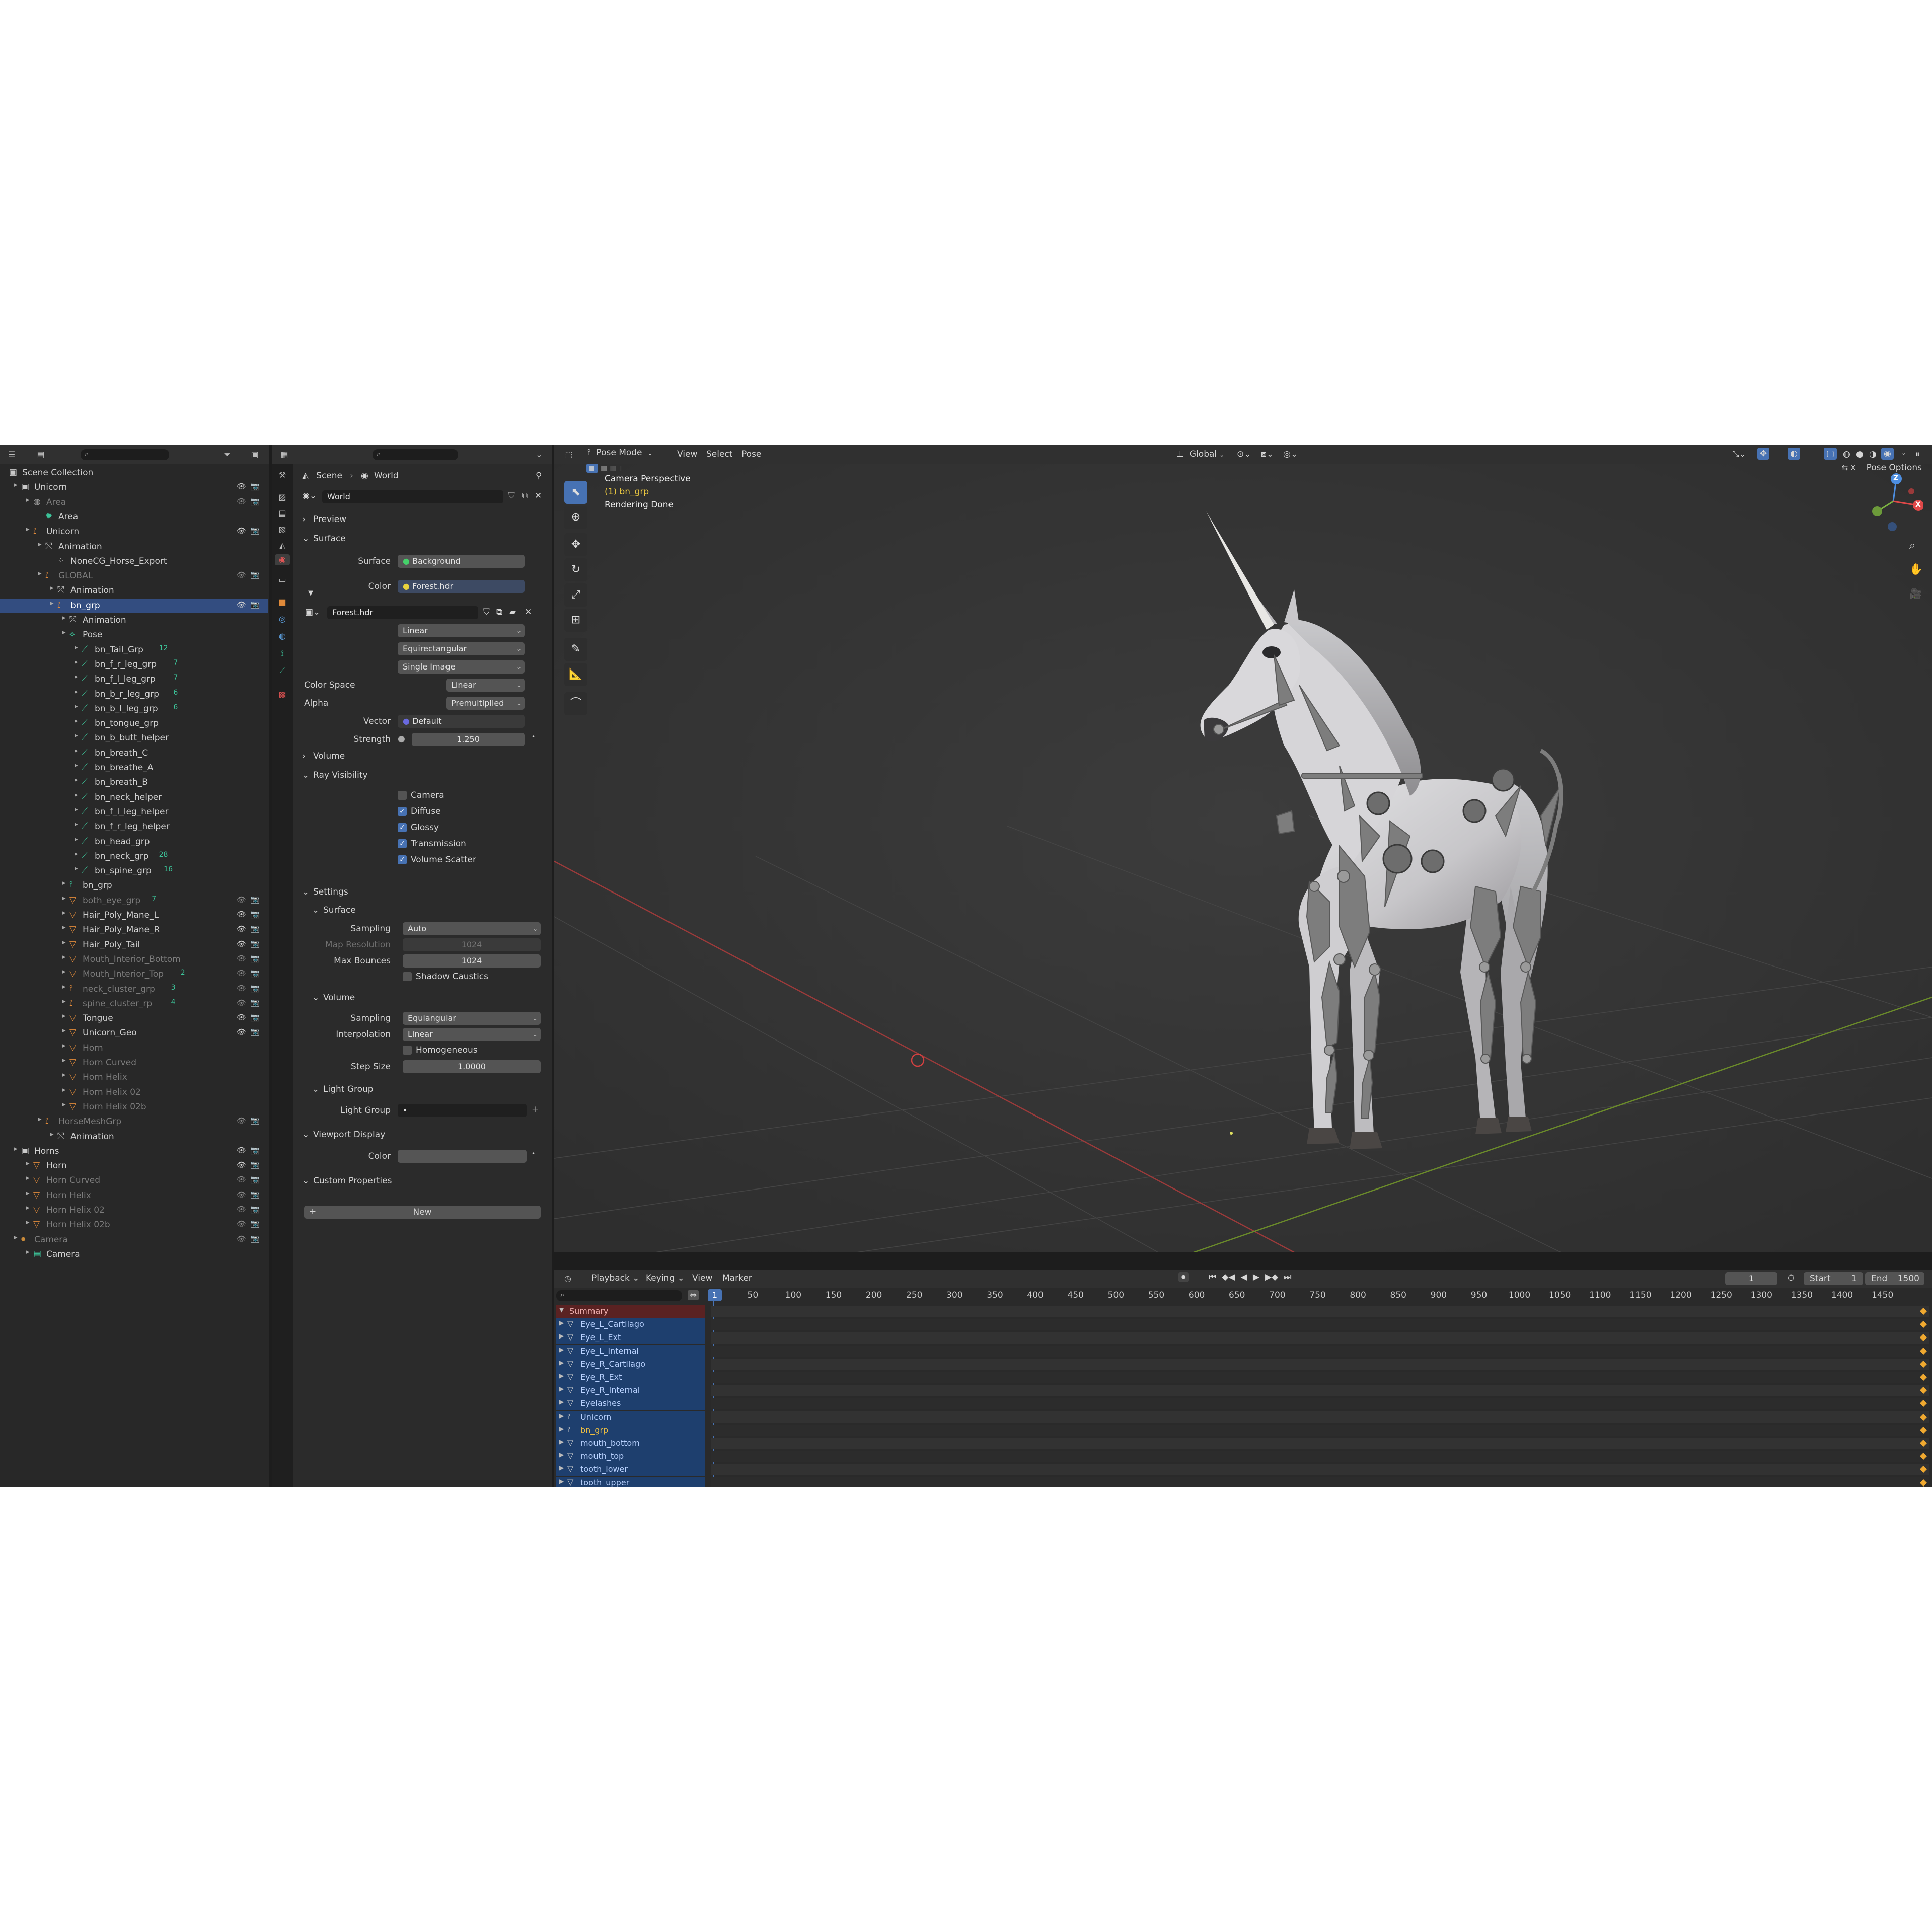 The width and height of the screenshot is (1932, 1932). What do you see at coordinates (134, 1254) in the screenshot?
I see `outliner-row: ▸ ▤ Camera` at bounding box center [134, 1254].